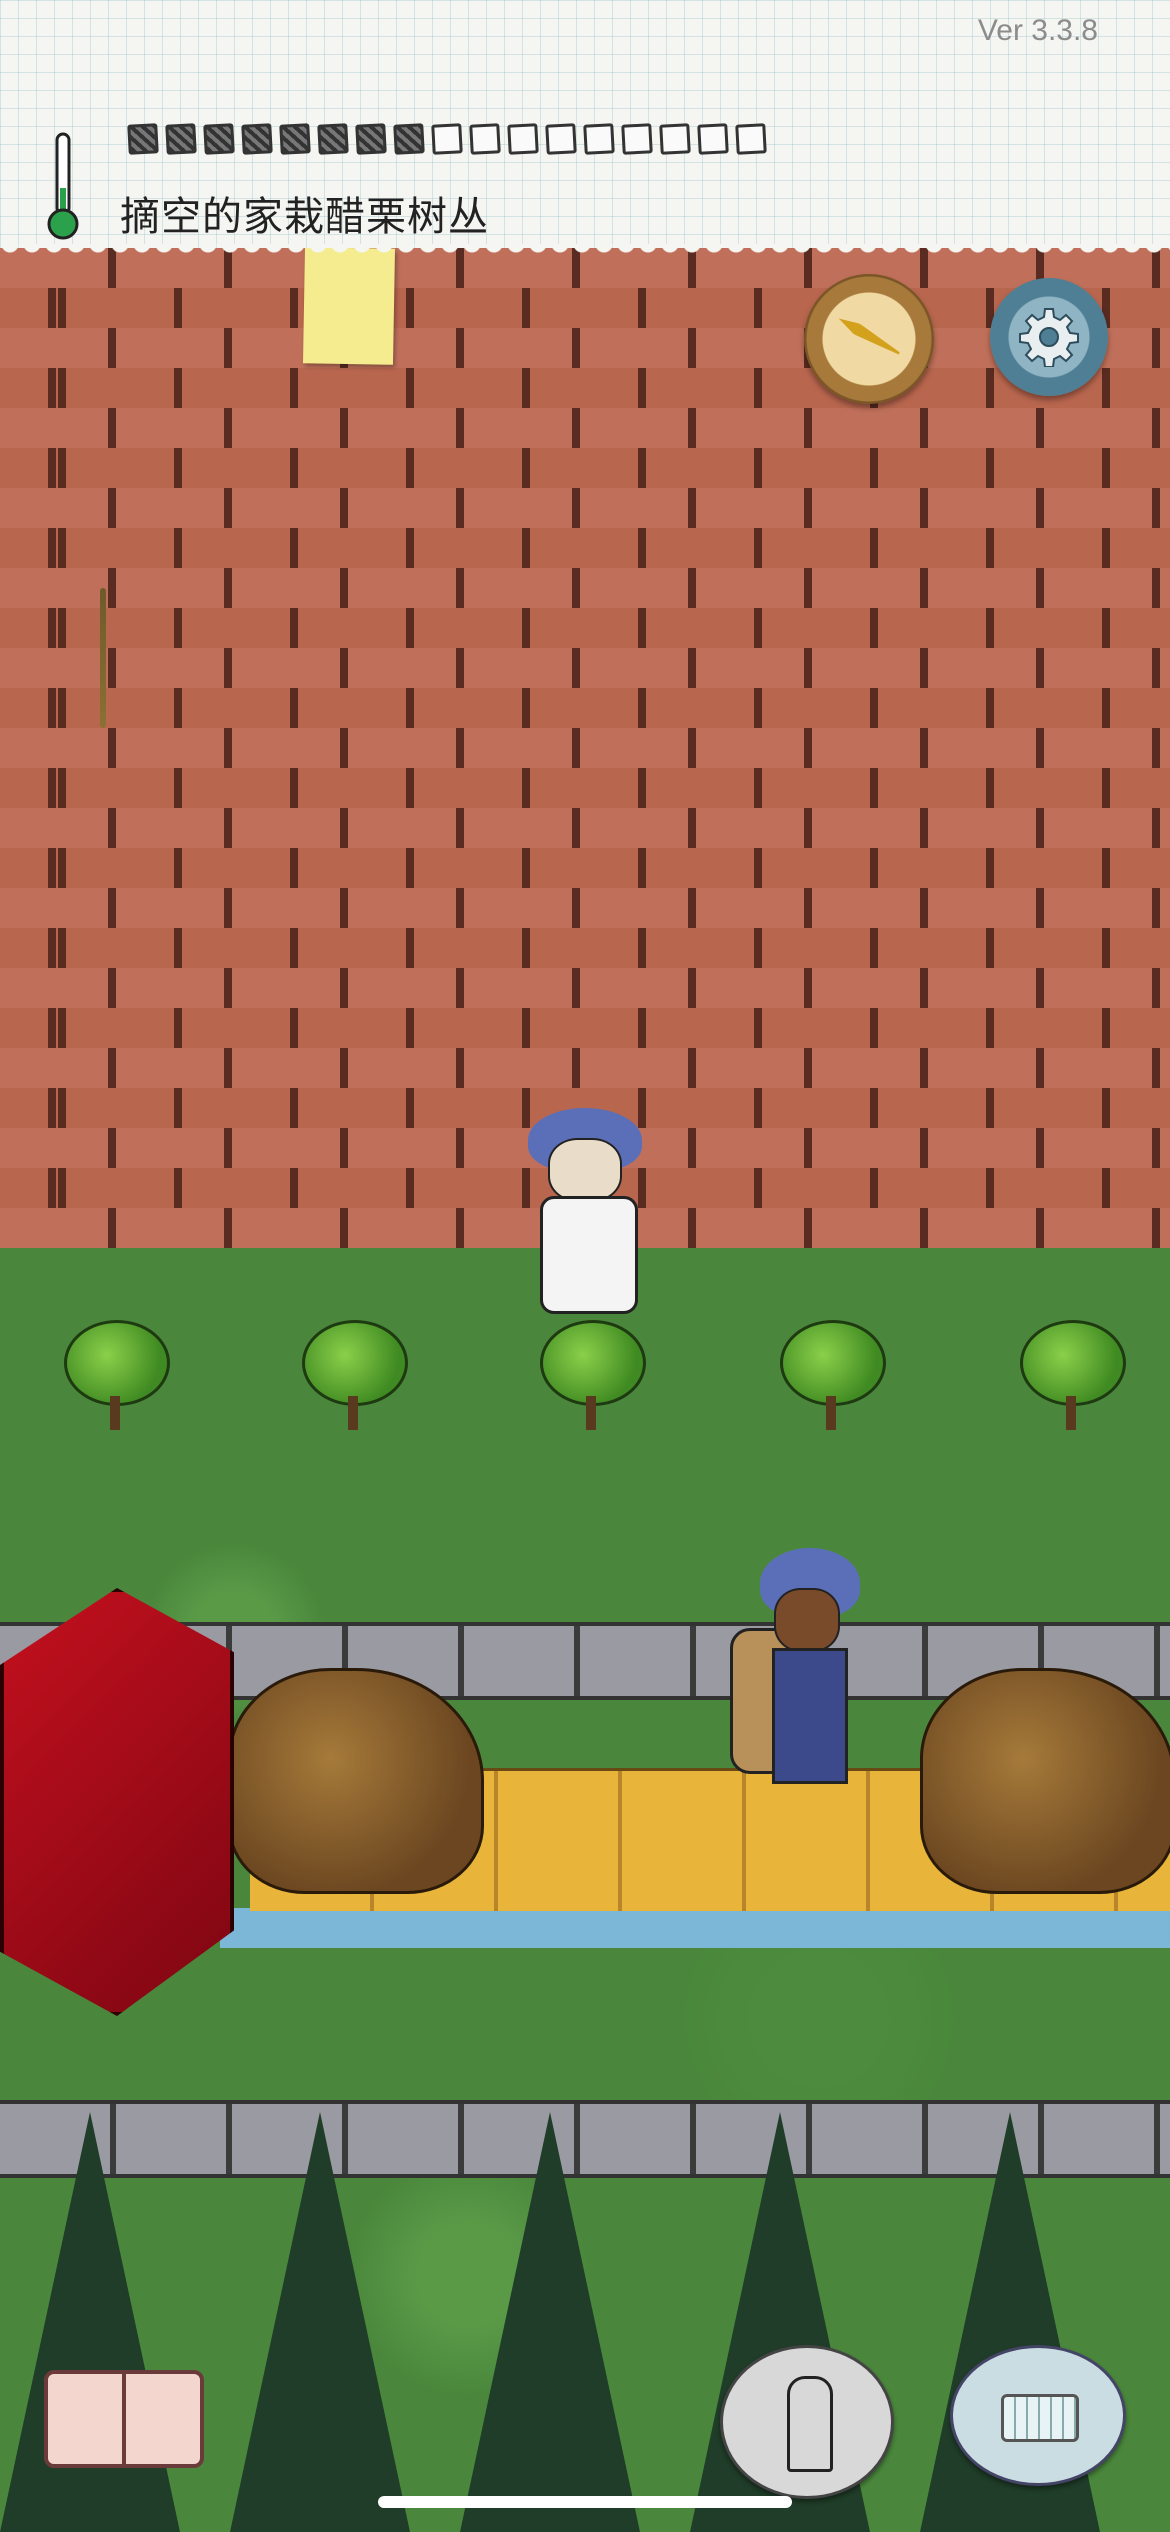 Image resolution: width=1170 pixels, height=2532 pixels. What do you see at coordinates (810, 2424) in the screenshot?
I see `puppet-icon` at bounding box center [810, 2424].